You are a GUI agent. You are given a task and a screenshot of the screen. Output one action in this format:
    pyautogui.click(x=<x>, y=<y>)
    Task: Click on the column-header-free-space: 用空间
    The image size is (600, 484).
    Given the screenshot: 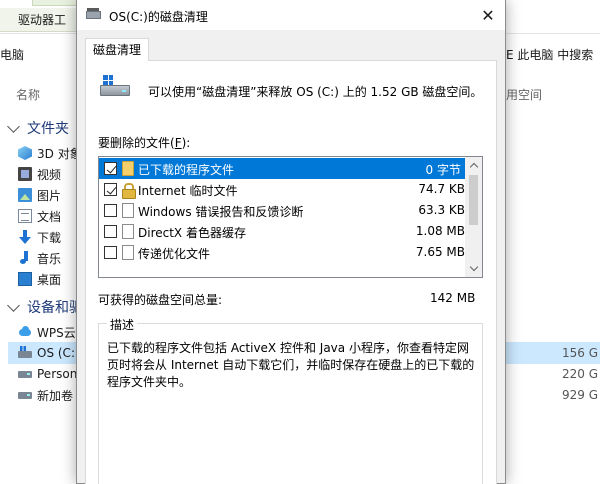 What is the action you would take?
    pyautogui.click(x=524, y=94)
    